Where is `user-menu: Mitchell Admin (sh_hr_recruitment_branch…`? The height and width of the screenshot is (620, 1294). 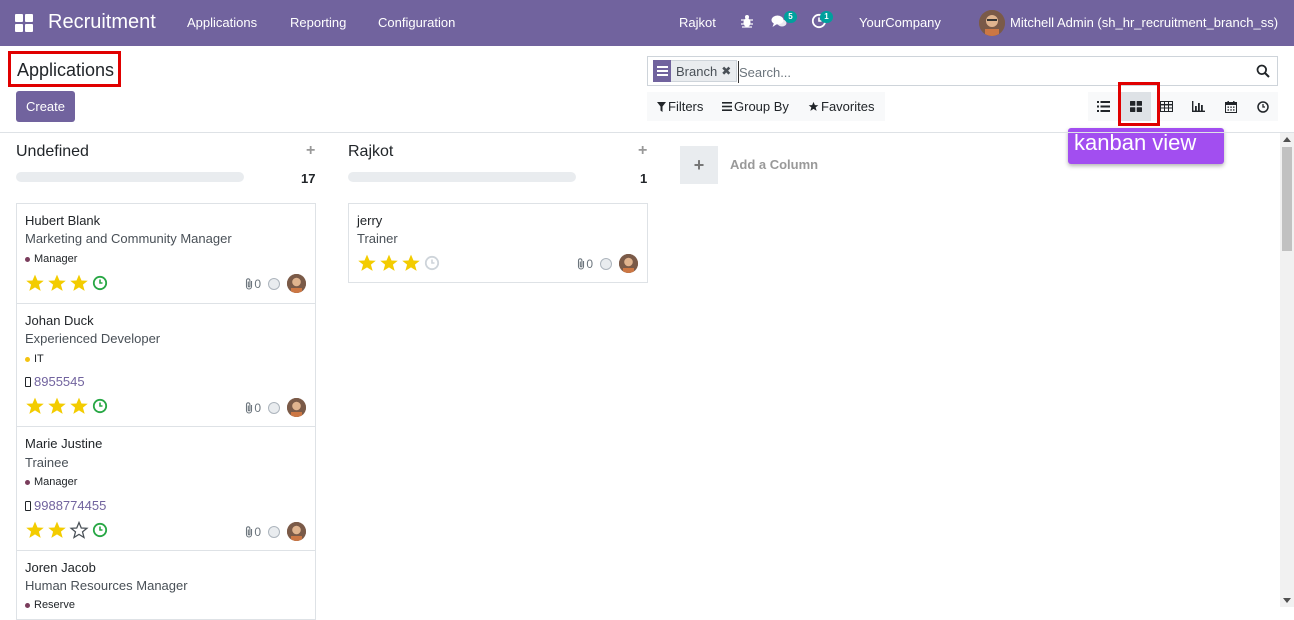
user-menu: Mitchell Admin (sh_hr_recruitment_branch… is located at coordinates (1144, 22).